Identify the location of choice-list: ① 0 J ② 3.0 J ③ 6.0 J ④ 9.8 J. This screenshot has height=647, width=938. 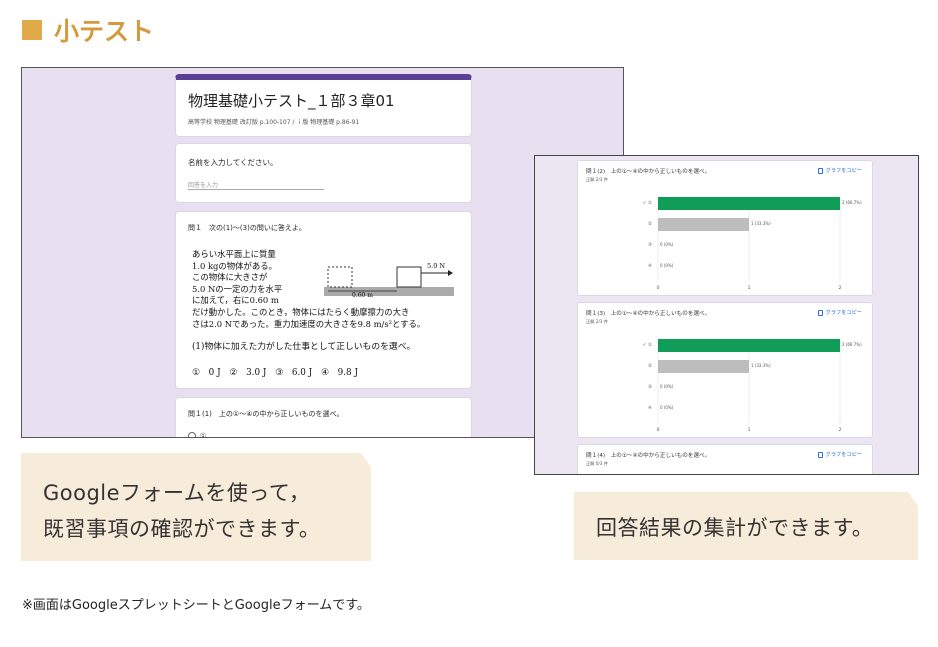
(275, 373).